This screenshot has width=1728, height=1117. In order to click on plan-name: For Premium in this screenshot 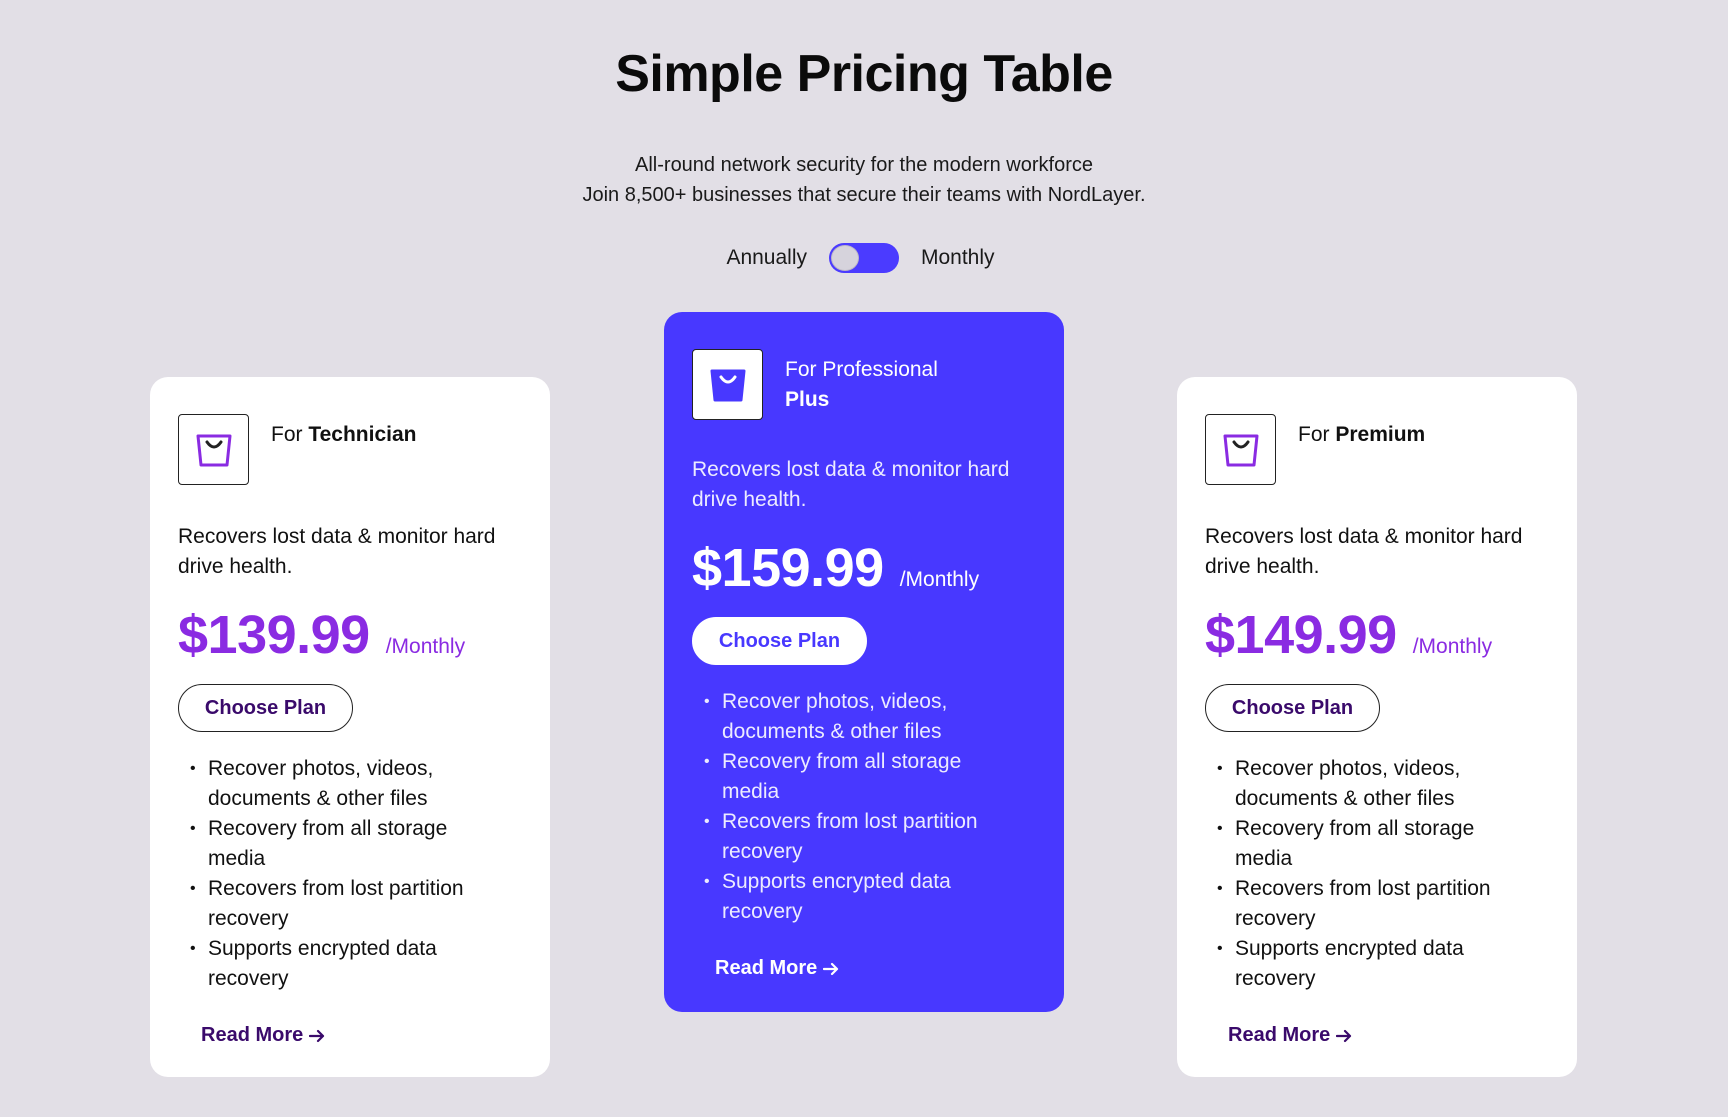, I will do `click(1361, 432)`.